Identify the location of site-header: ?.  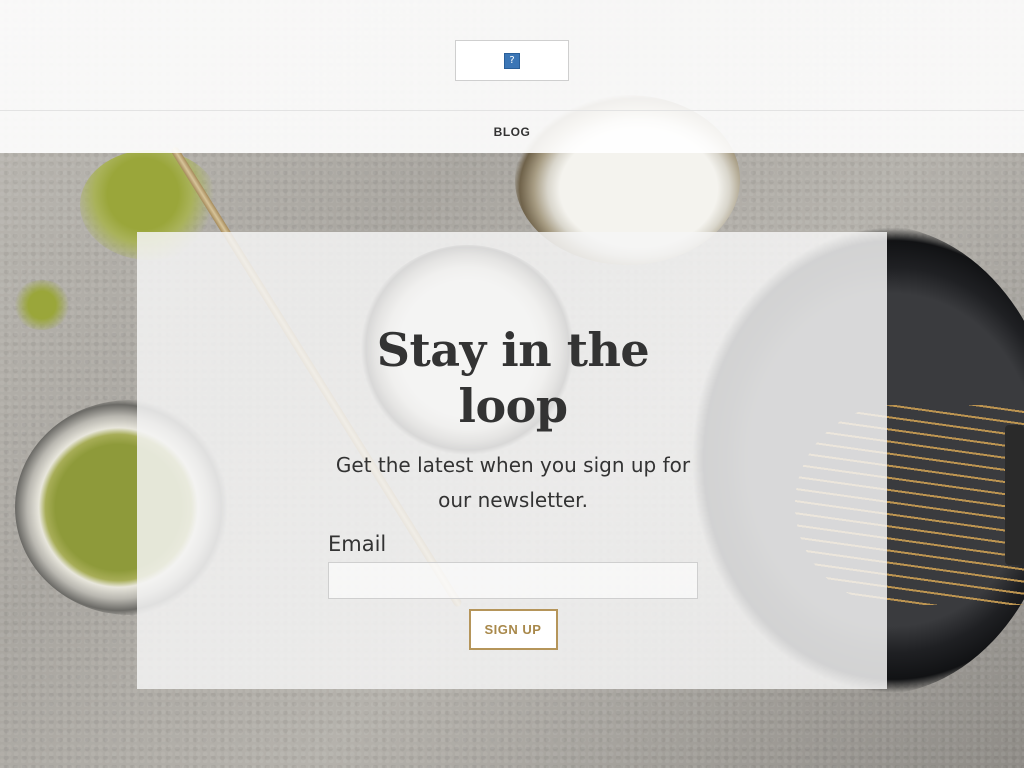
(512, 55).